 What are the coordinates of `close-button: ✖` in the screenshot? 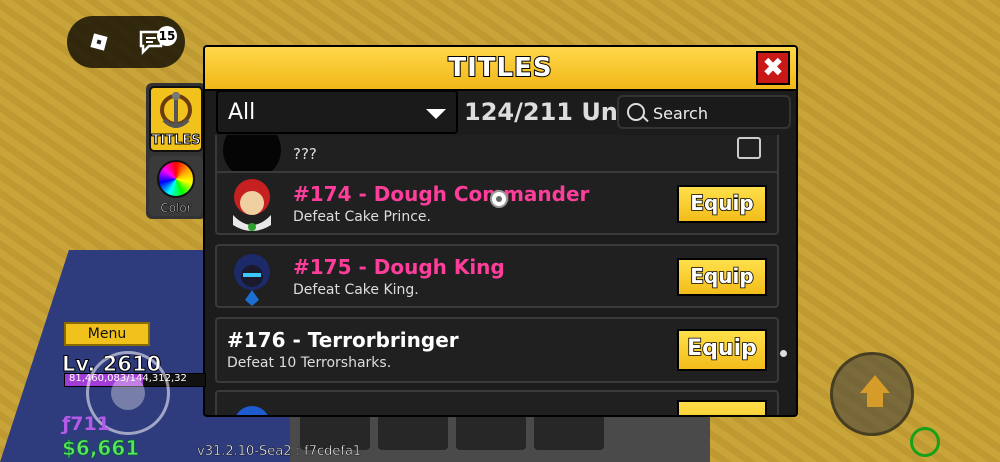 It's located at (773, 68).